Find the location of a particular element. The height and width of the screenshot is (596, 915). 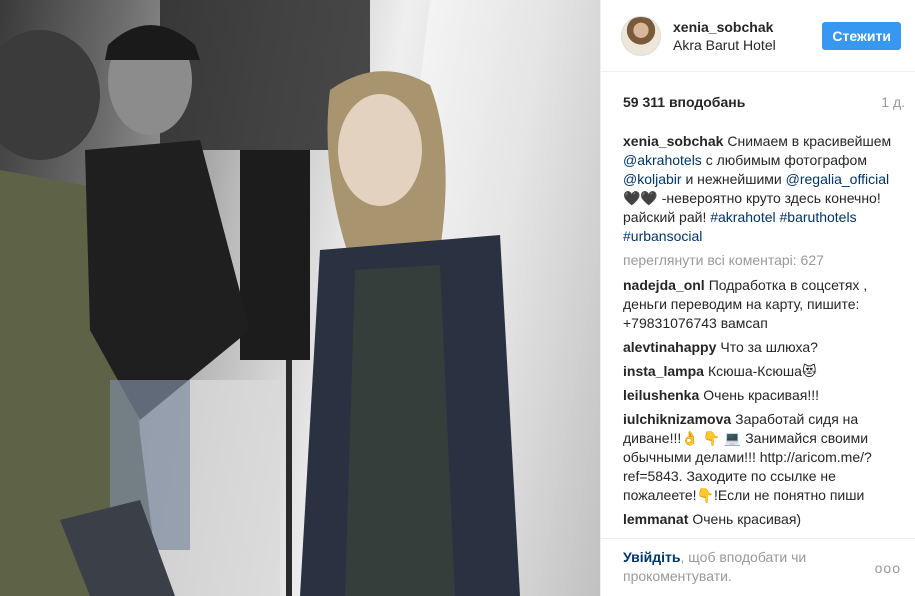

follow-button: Стежити is located at coordinates (861, 35).